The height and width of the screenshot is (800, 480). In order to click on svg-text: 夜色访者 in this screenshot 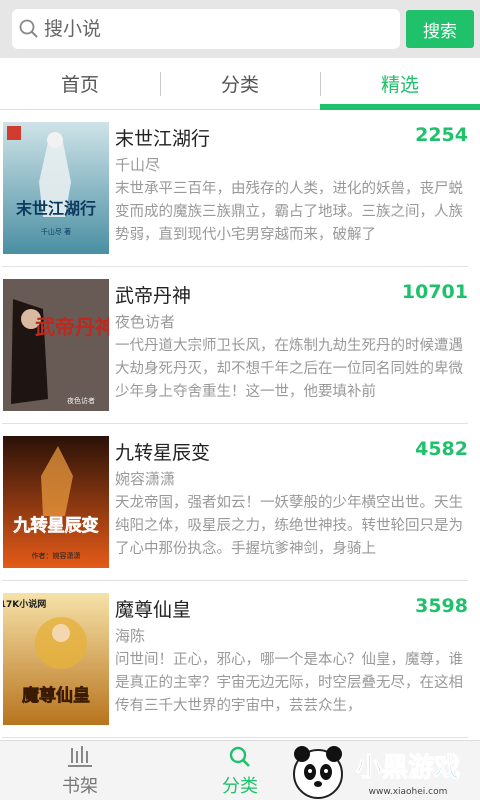, I will do `click(81, 400)`.